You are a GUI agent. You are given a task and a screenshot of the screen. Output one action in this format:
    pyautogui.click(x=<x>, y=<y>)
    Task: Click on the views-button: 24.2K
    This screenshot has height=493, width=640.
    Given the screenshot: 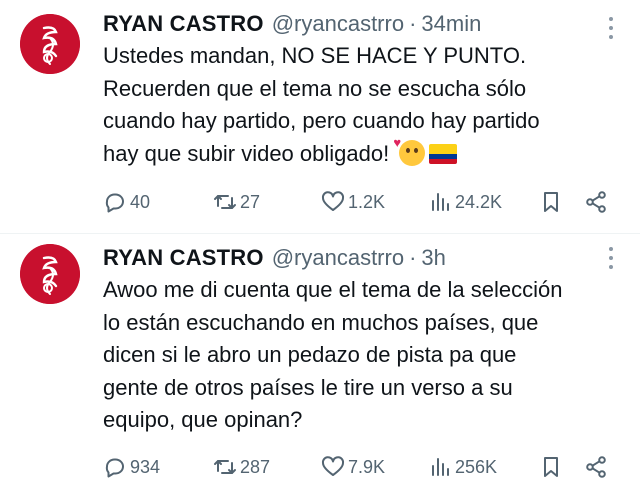 What is the action you would take?
    pyautogui.click(x=465, y=202)
    